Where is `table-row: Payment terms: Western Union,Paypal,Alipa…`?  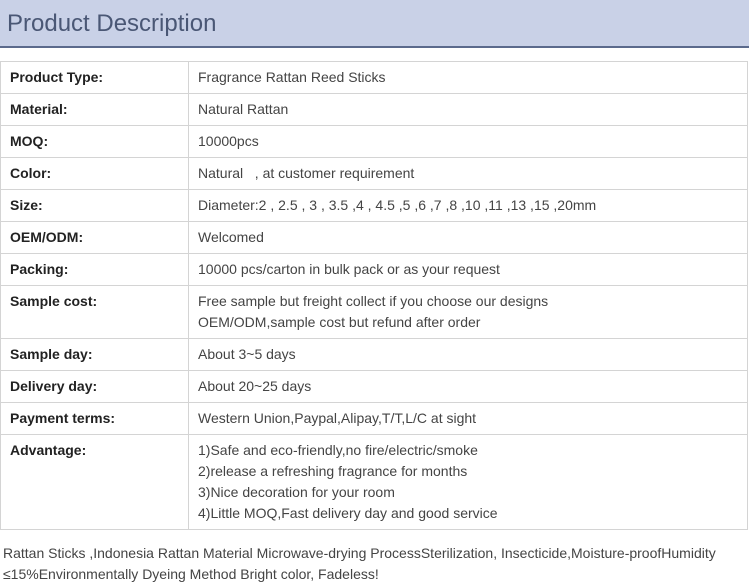
table-row: Payment terms: Western Union,Paypal,Alipa… is located at coordinates (374, 418).